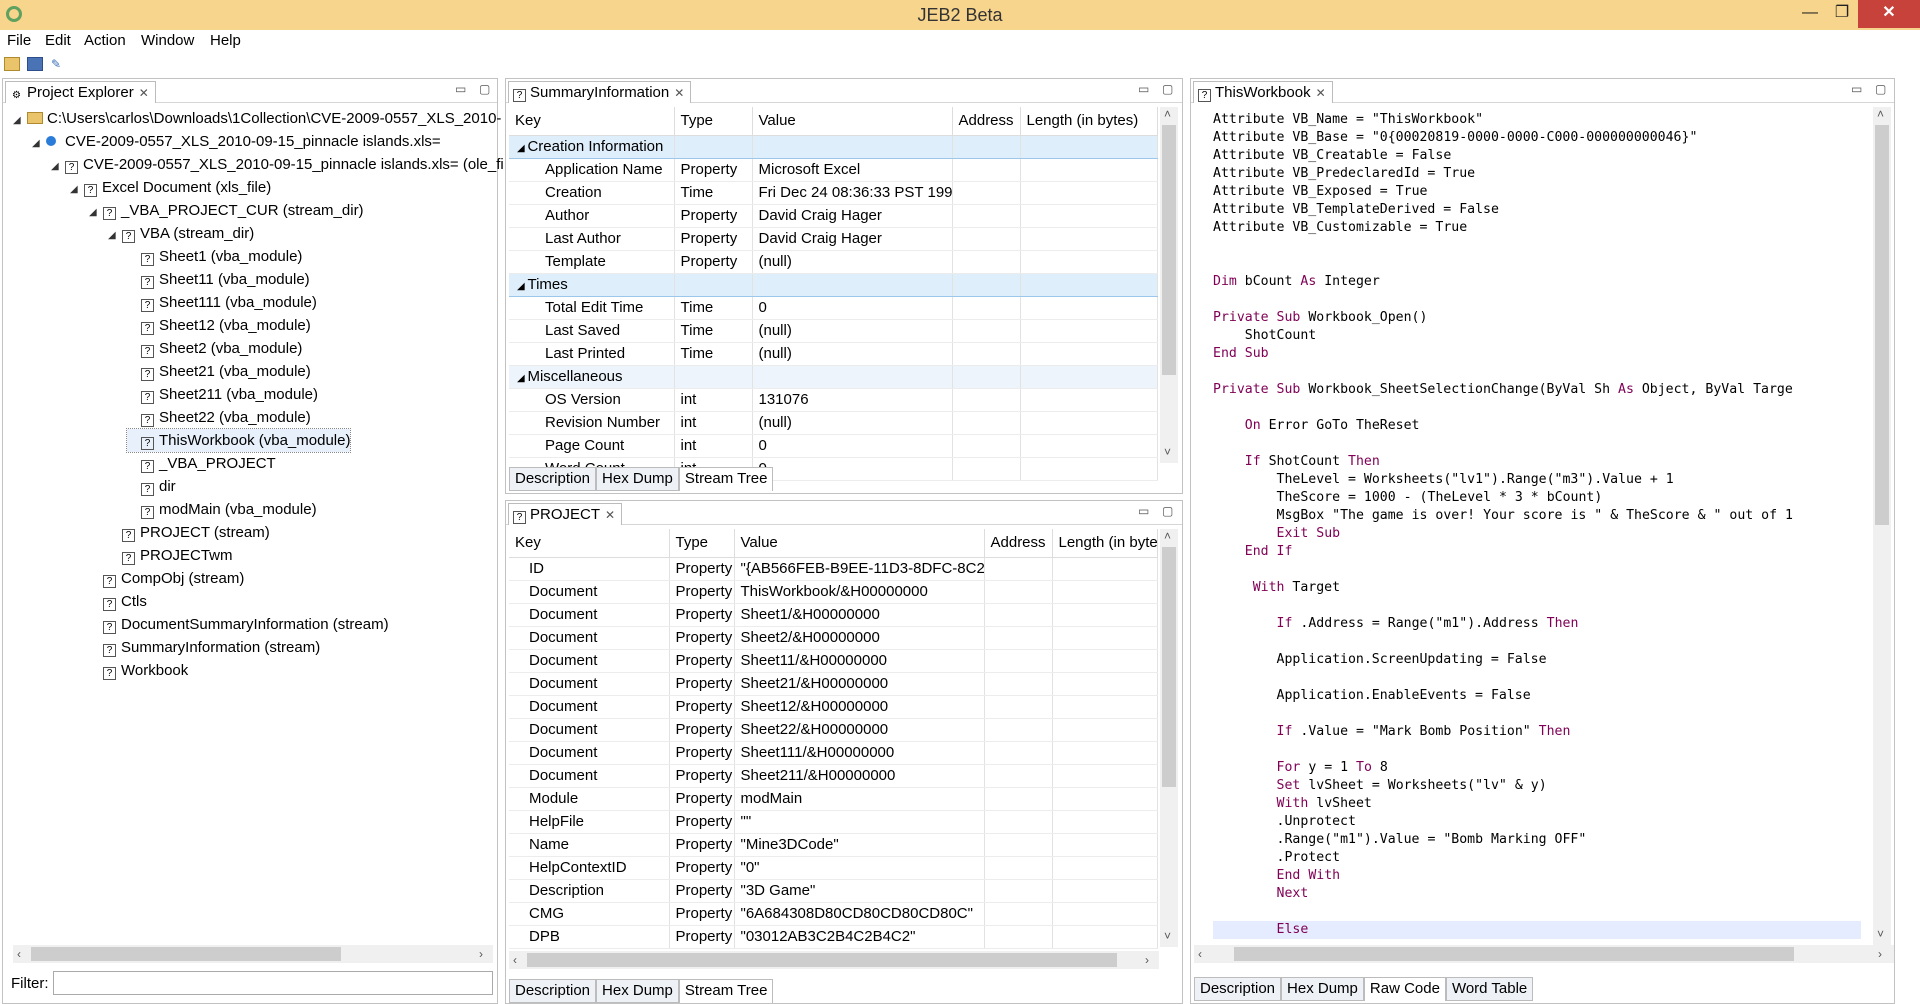 This screenshot has width=1920, height=1004. What do you see at coordinates (833, 845) in the screenshot?
I see `table-row: Name Property "Mine3DCode"` at bounding box center [833, 845].